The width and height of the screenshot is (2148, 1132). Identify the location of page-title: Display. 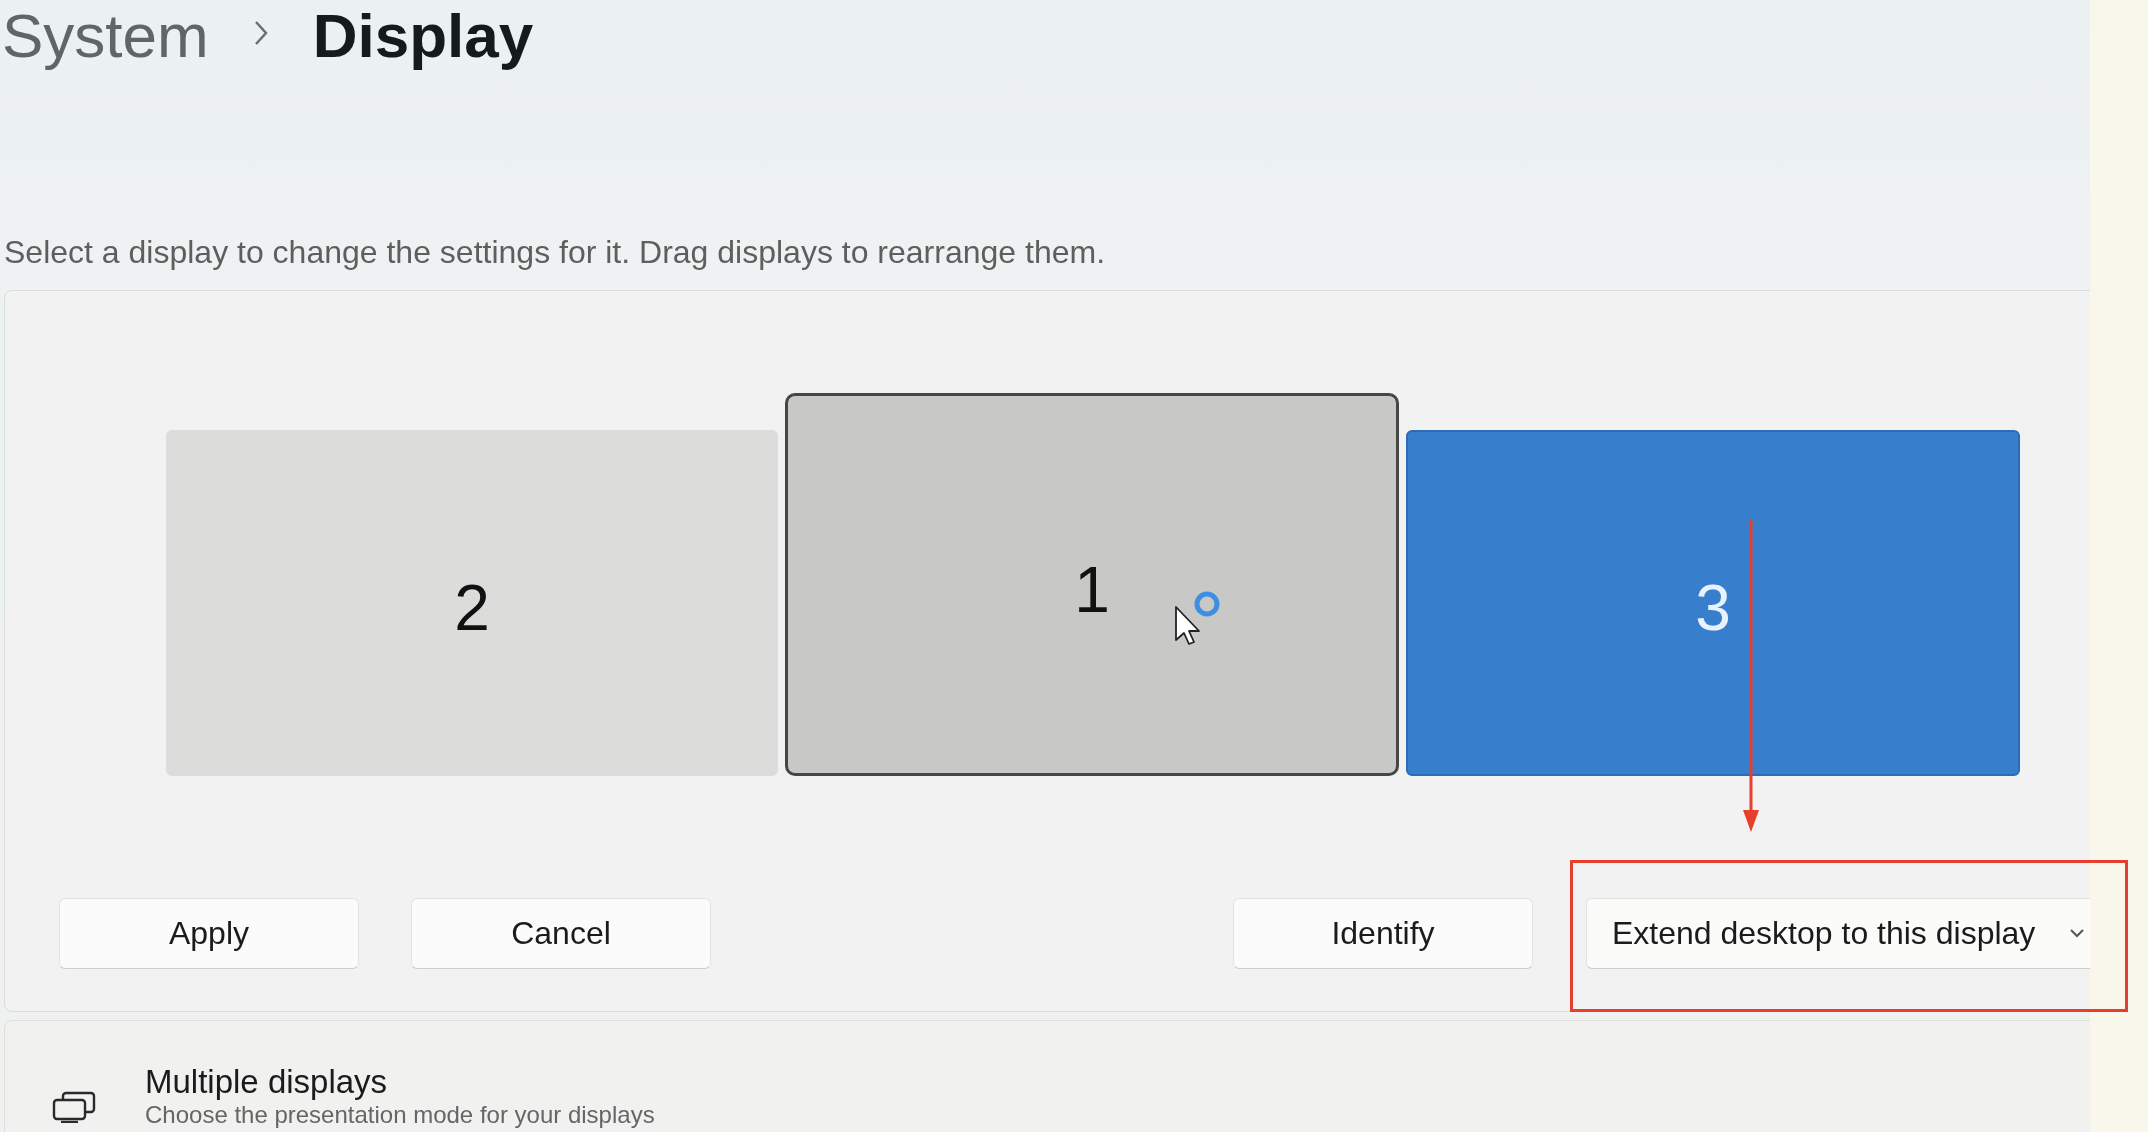
(423, 36).